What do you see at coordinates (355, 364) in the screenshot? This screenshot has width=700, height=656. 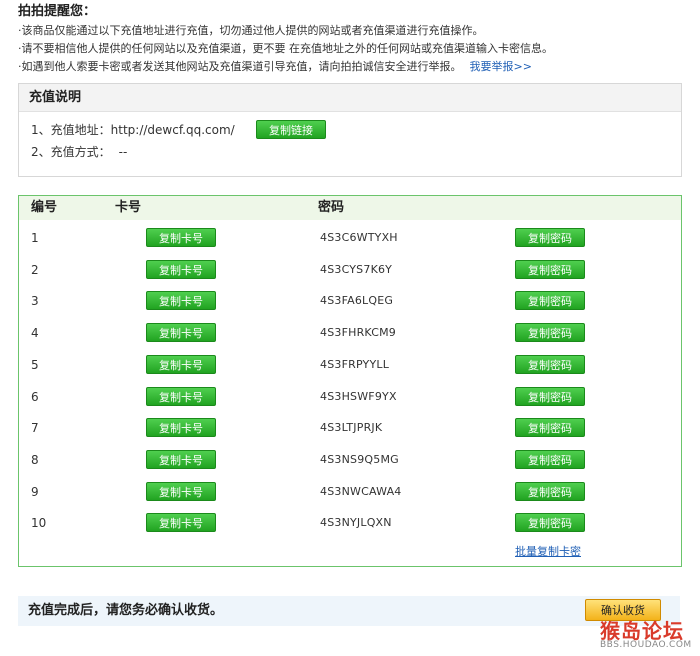 I see `card-password: 4S3FRPYYLL` at bounding box center [355, 364].